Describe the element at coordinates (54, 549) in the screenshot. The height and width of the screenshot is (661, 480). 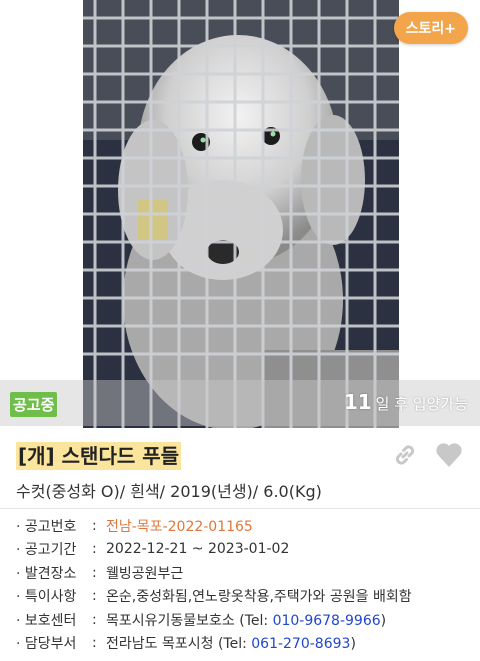
I see `info-label: 공고기간` at that location.